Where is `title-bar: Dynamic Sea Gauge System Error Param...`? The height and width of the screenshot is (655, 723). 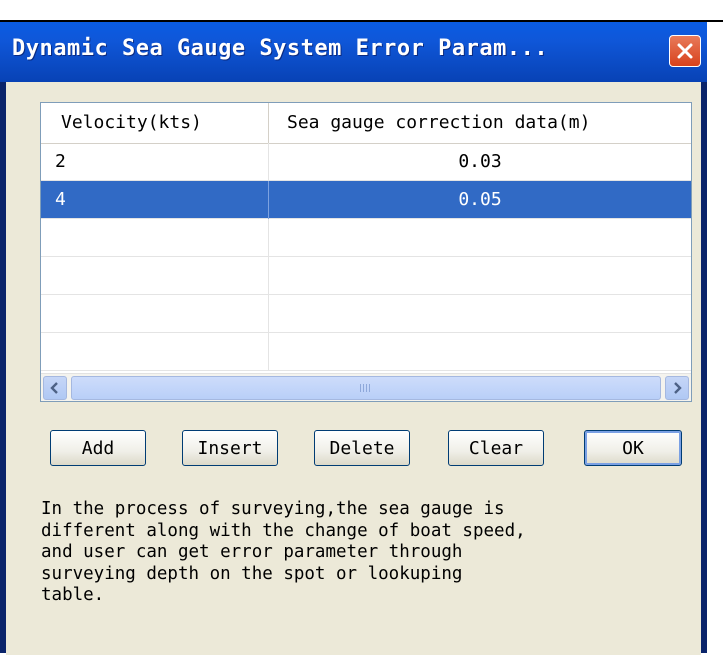
title-bar: Dynamic Sea Gauge System Error Param... is located at coordinates (353, 52).